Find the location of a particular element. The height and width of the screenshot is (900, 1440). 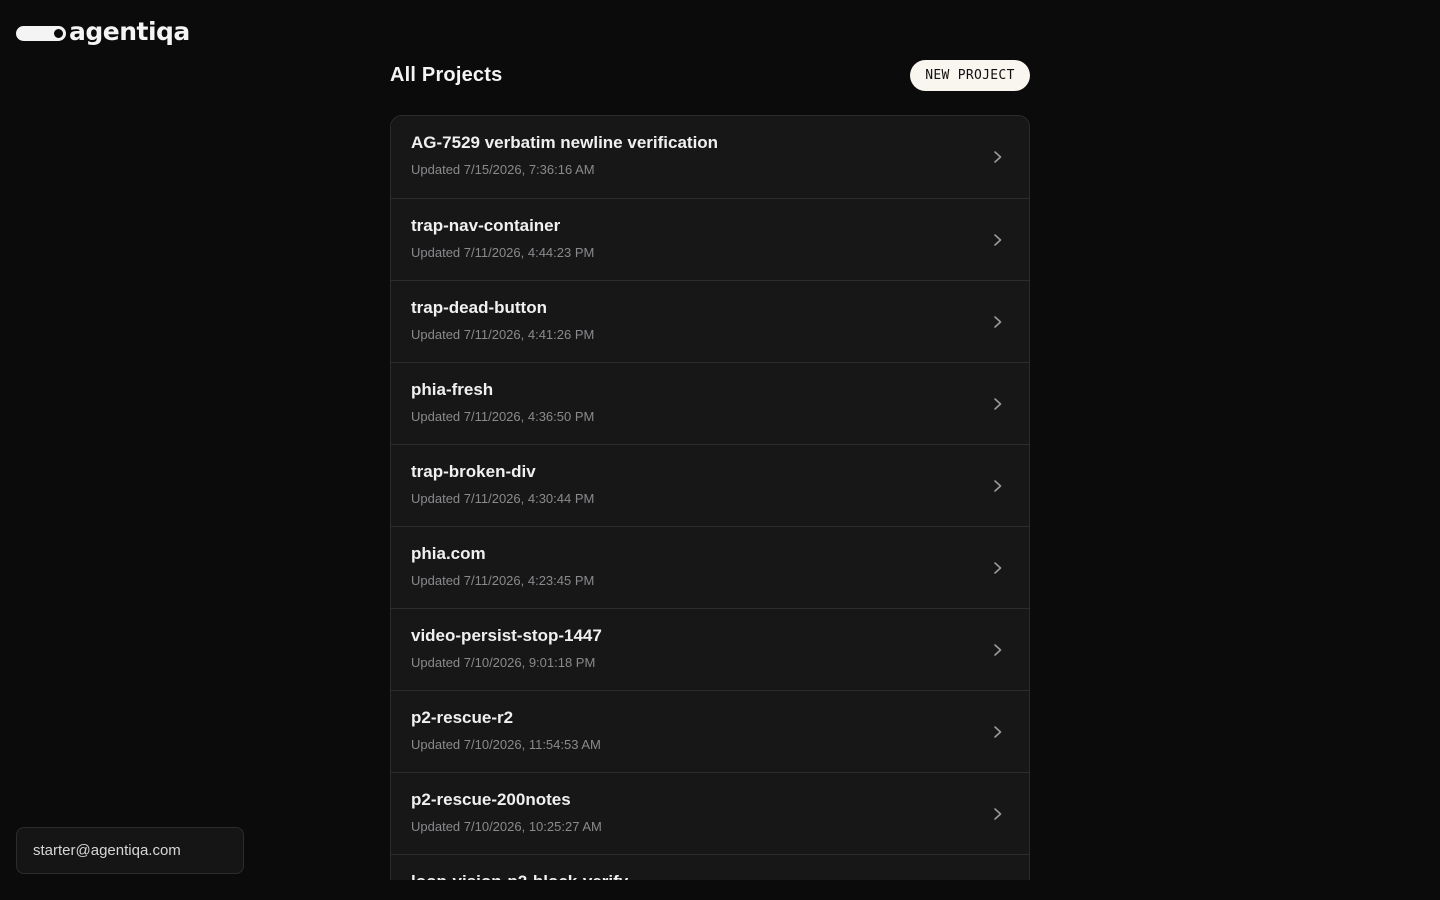

project-row: phia.com Updated 7/11/2026, 4:23:45 PM is located at coordinates (710, 567).